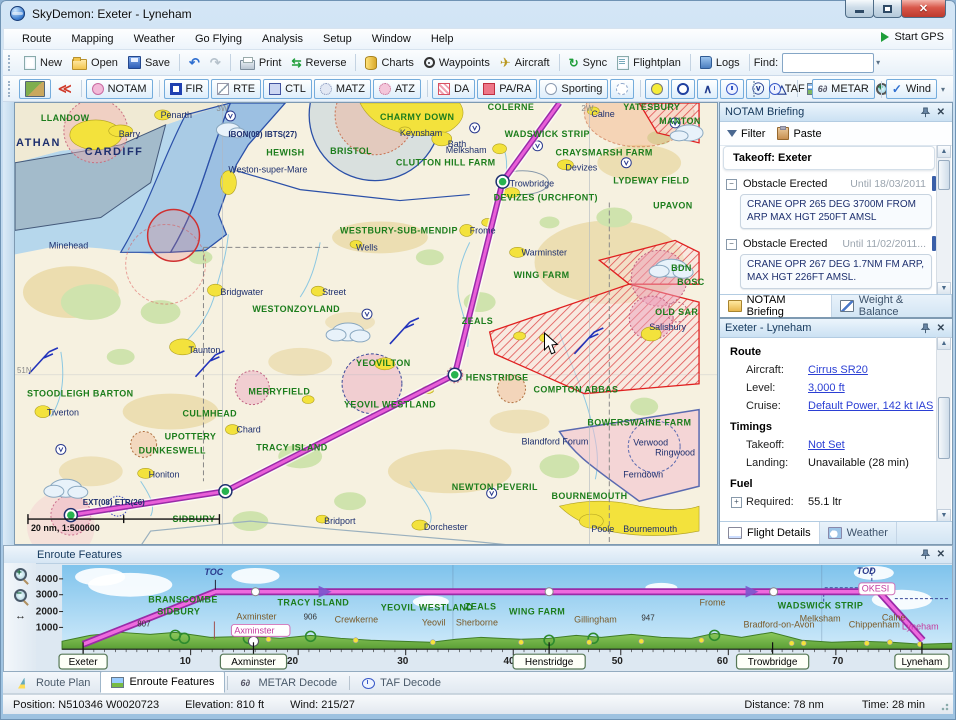  I want to click on waypoints-button: Waypoints, so click(457, 63).